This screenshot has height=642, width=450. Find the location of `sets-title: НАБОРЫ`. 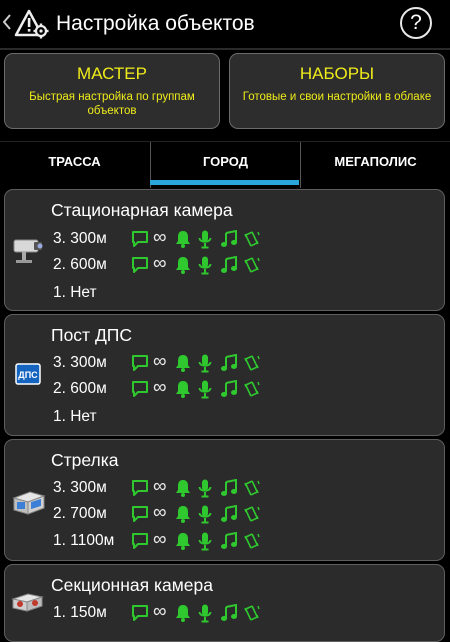

sets-title: НАБОРЫ is located at coordinates (337, 73).